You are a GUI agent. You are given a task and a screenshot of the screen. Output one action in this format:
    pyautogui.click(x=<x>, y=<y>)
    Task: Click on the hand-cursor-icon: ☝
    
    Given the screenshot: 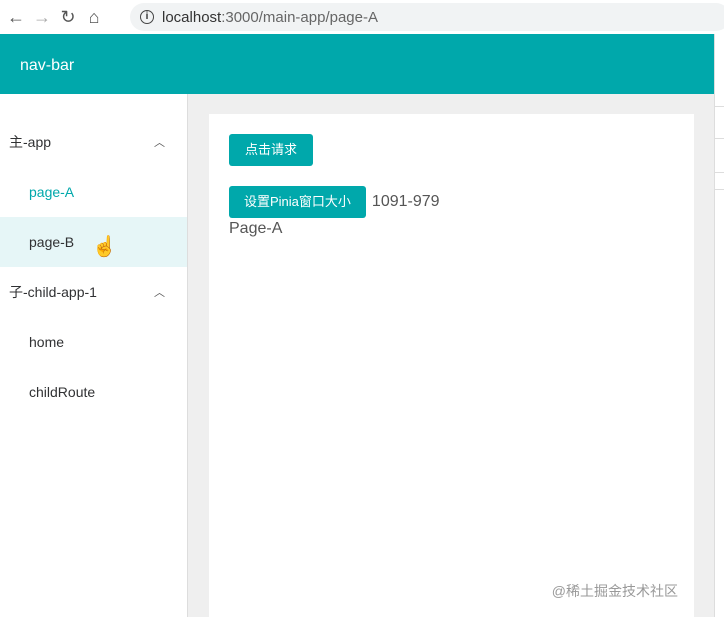 What is the action you would take?
    pyautogui.click(x=104, y=247)
    